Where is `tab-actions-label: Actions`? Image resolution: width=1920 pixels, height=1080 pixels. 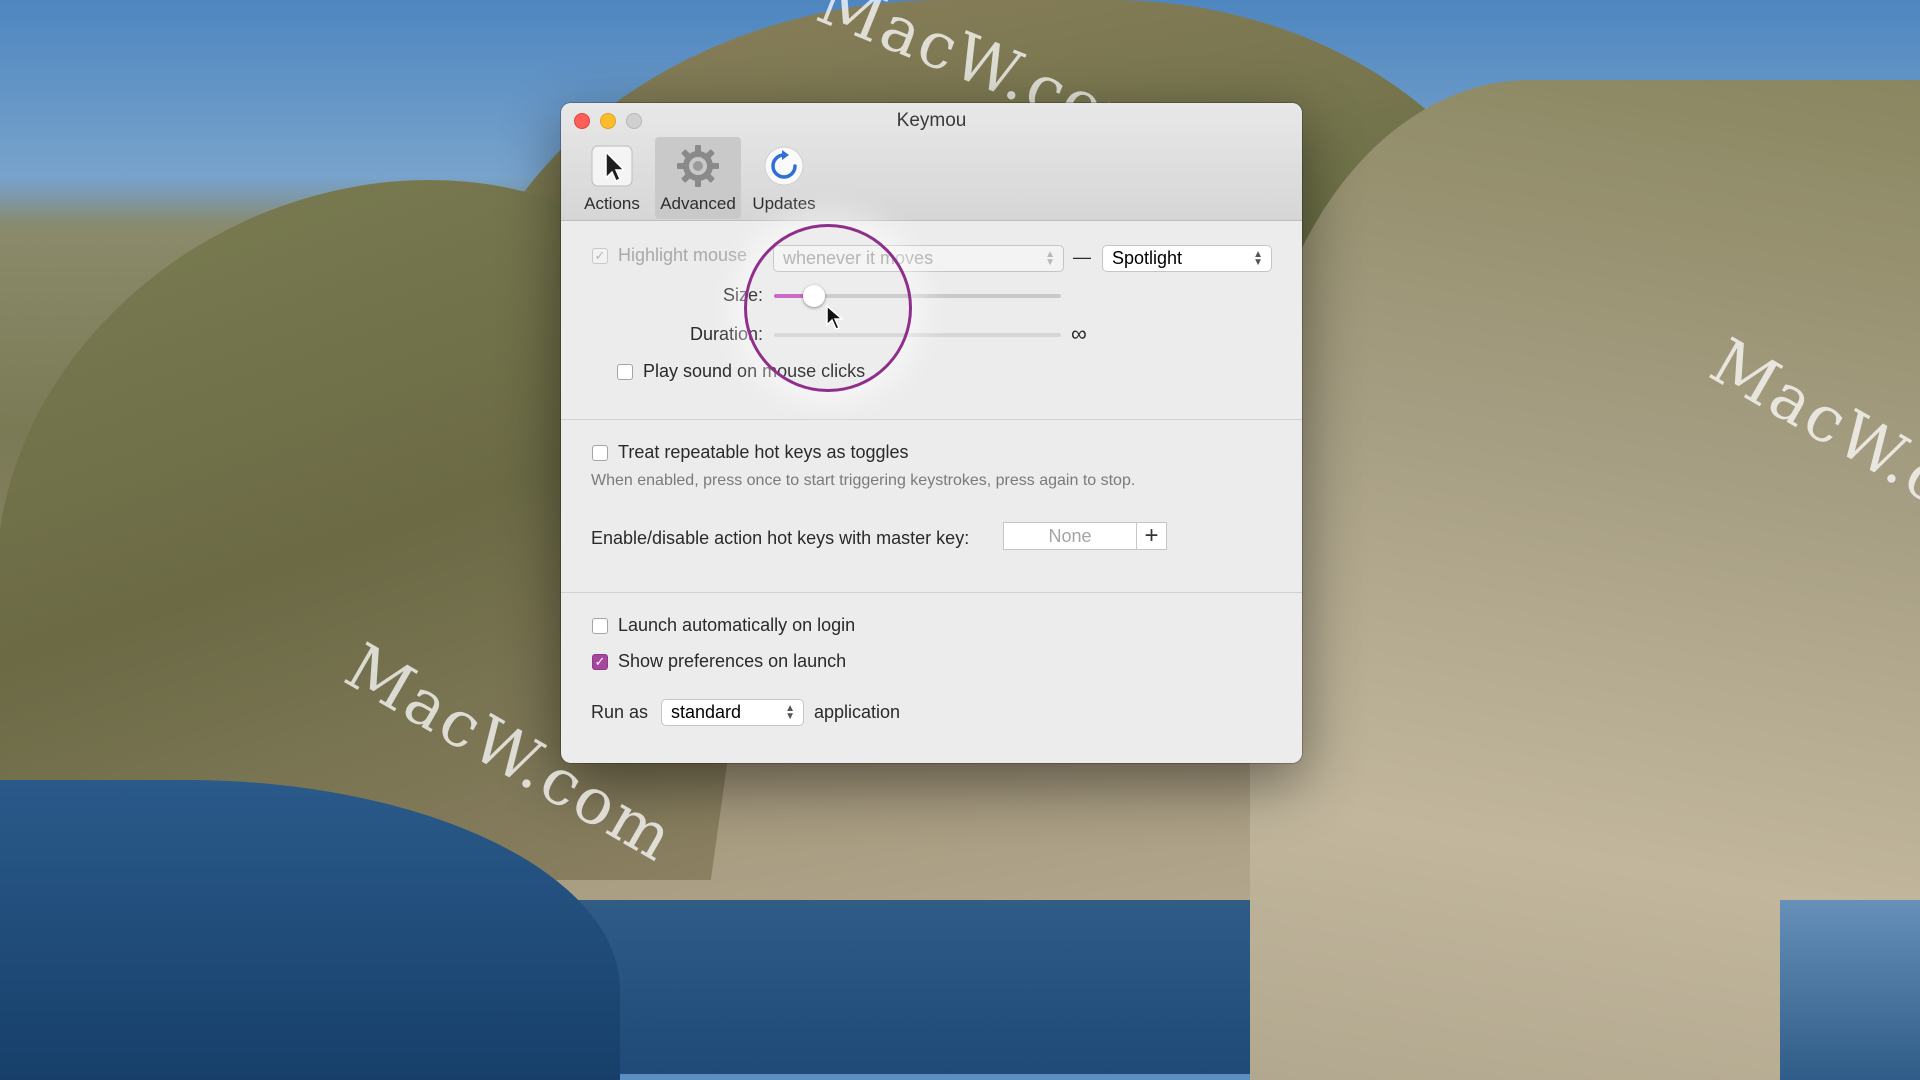
tab-actions-label: Actions is located at coordinates (612, 203).